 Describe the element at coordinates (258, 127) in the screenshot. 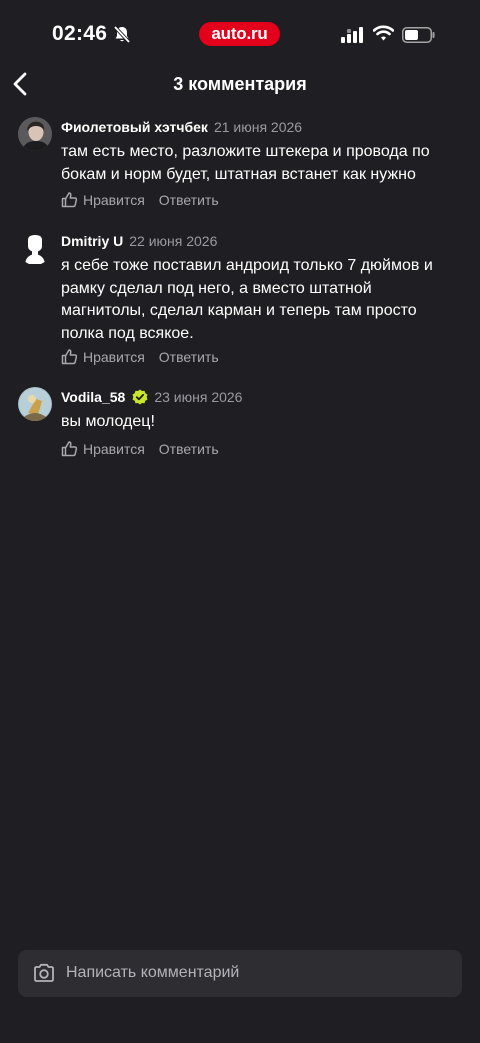

I see `comment-date: 21 июня 2026` at that location.